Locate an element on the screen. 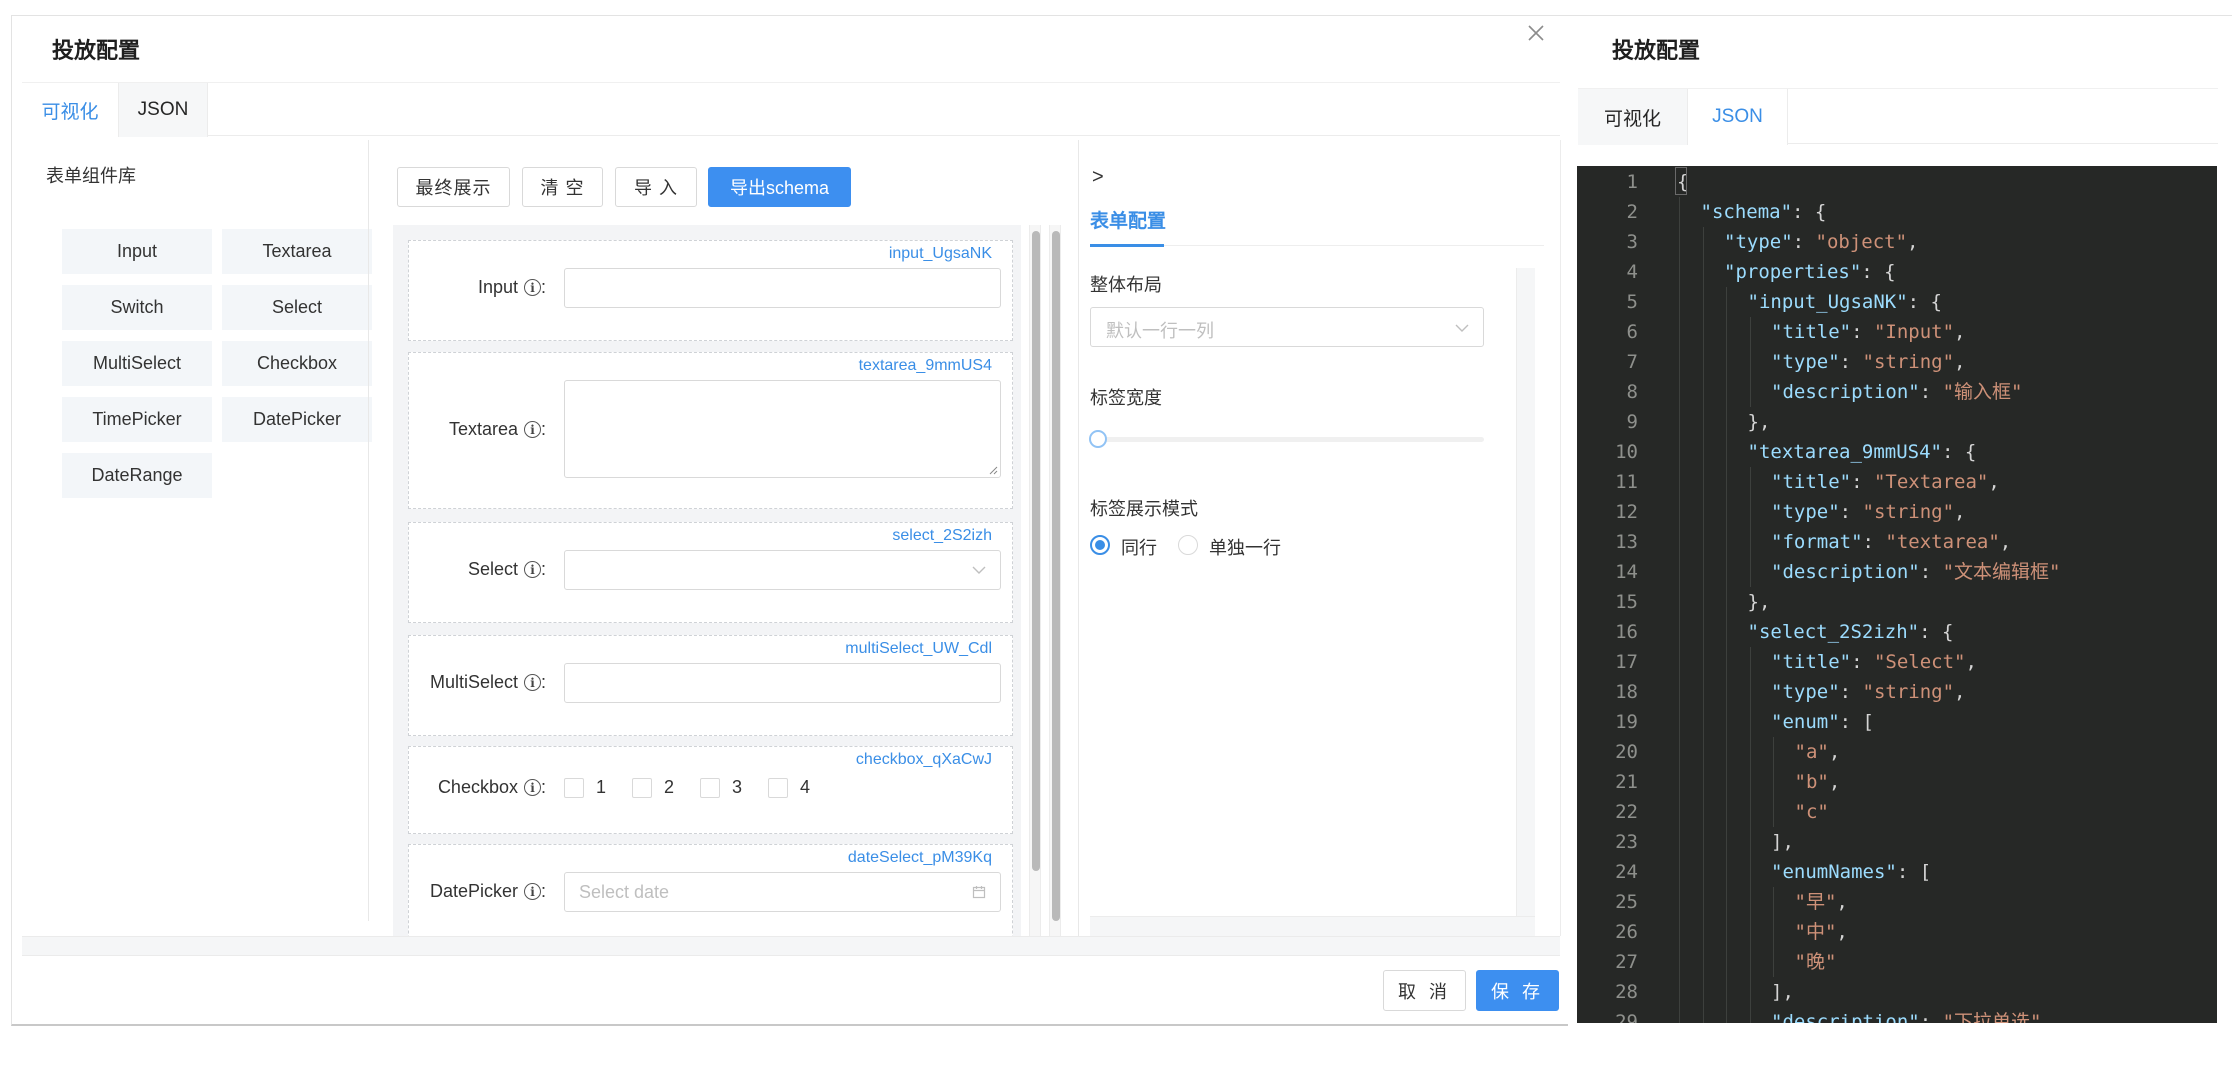 This screenshot has width=2232, height=1070. field-label-text: Select is located at coordinates (492, 569).